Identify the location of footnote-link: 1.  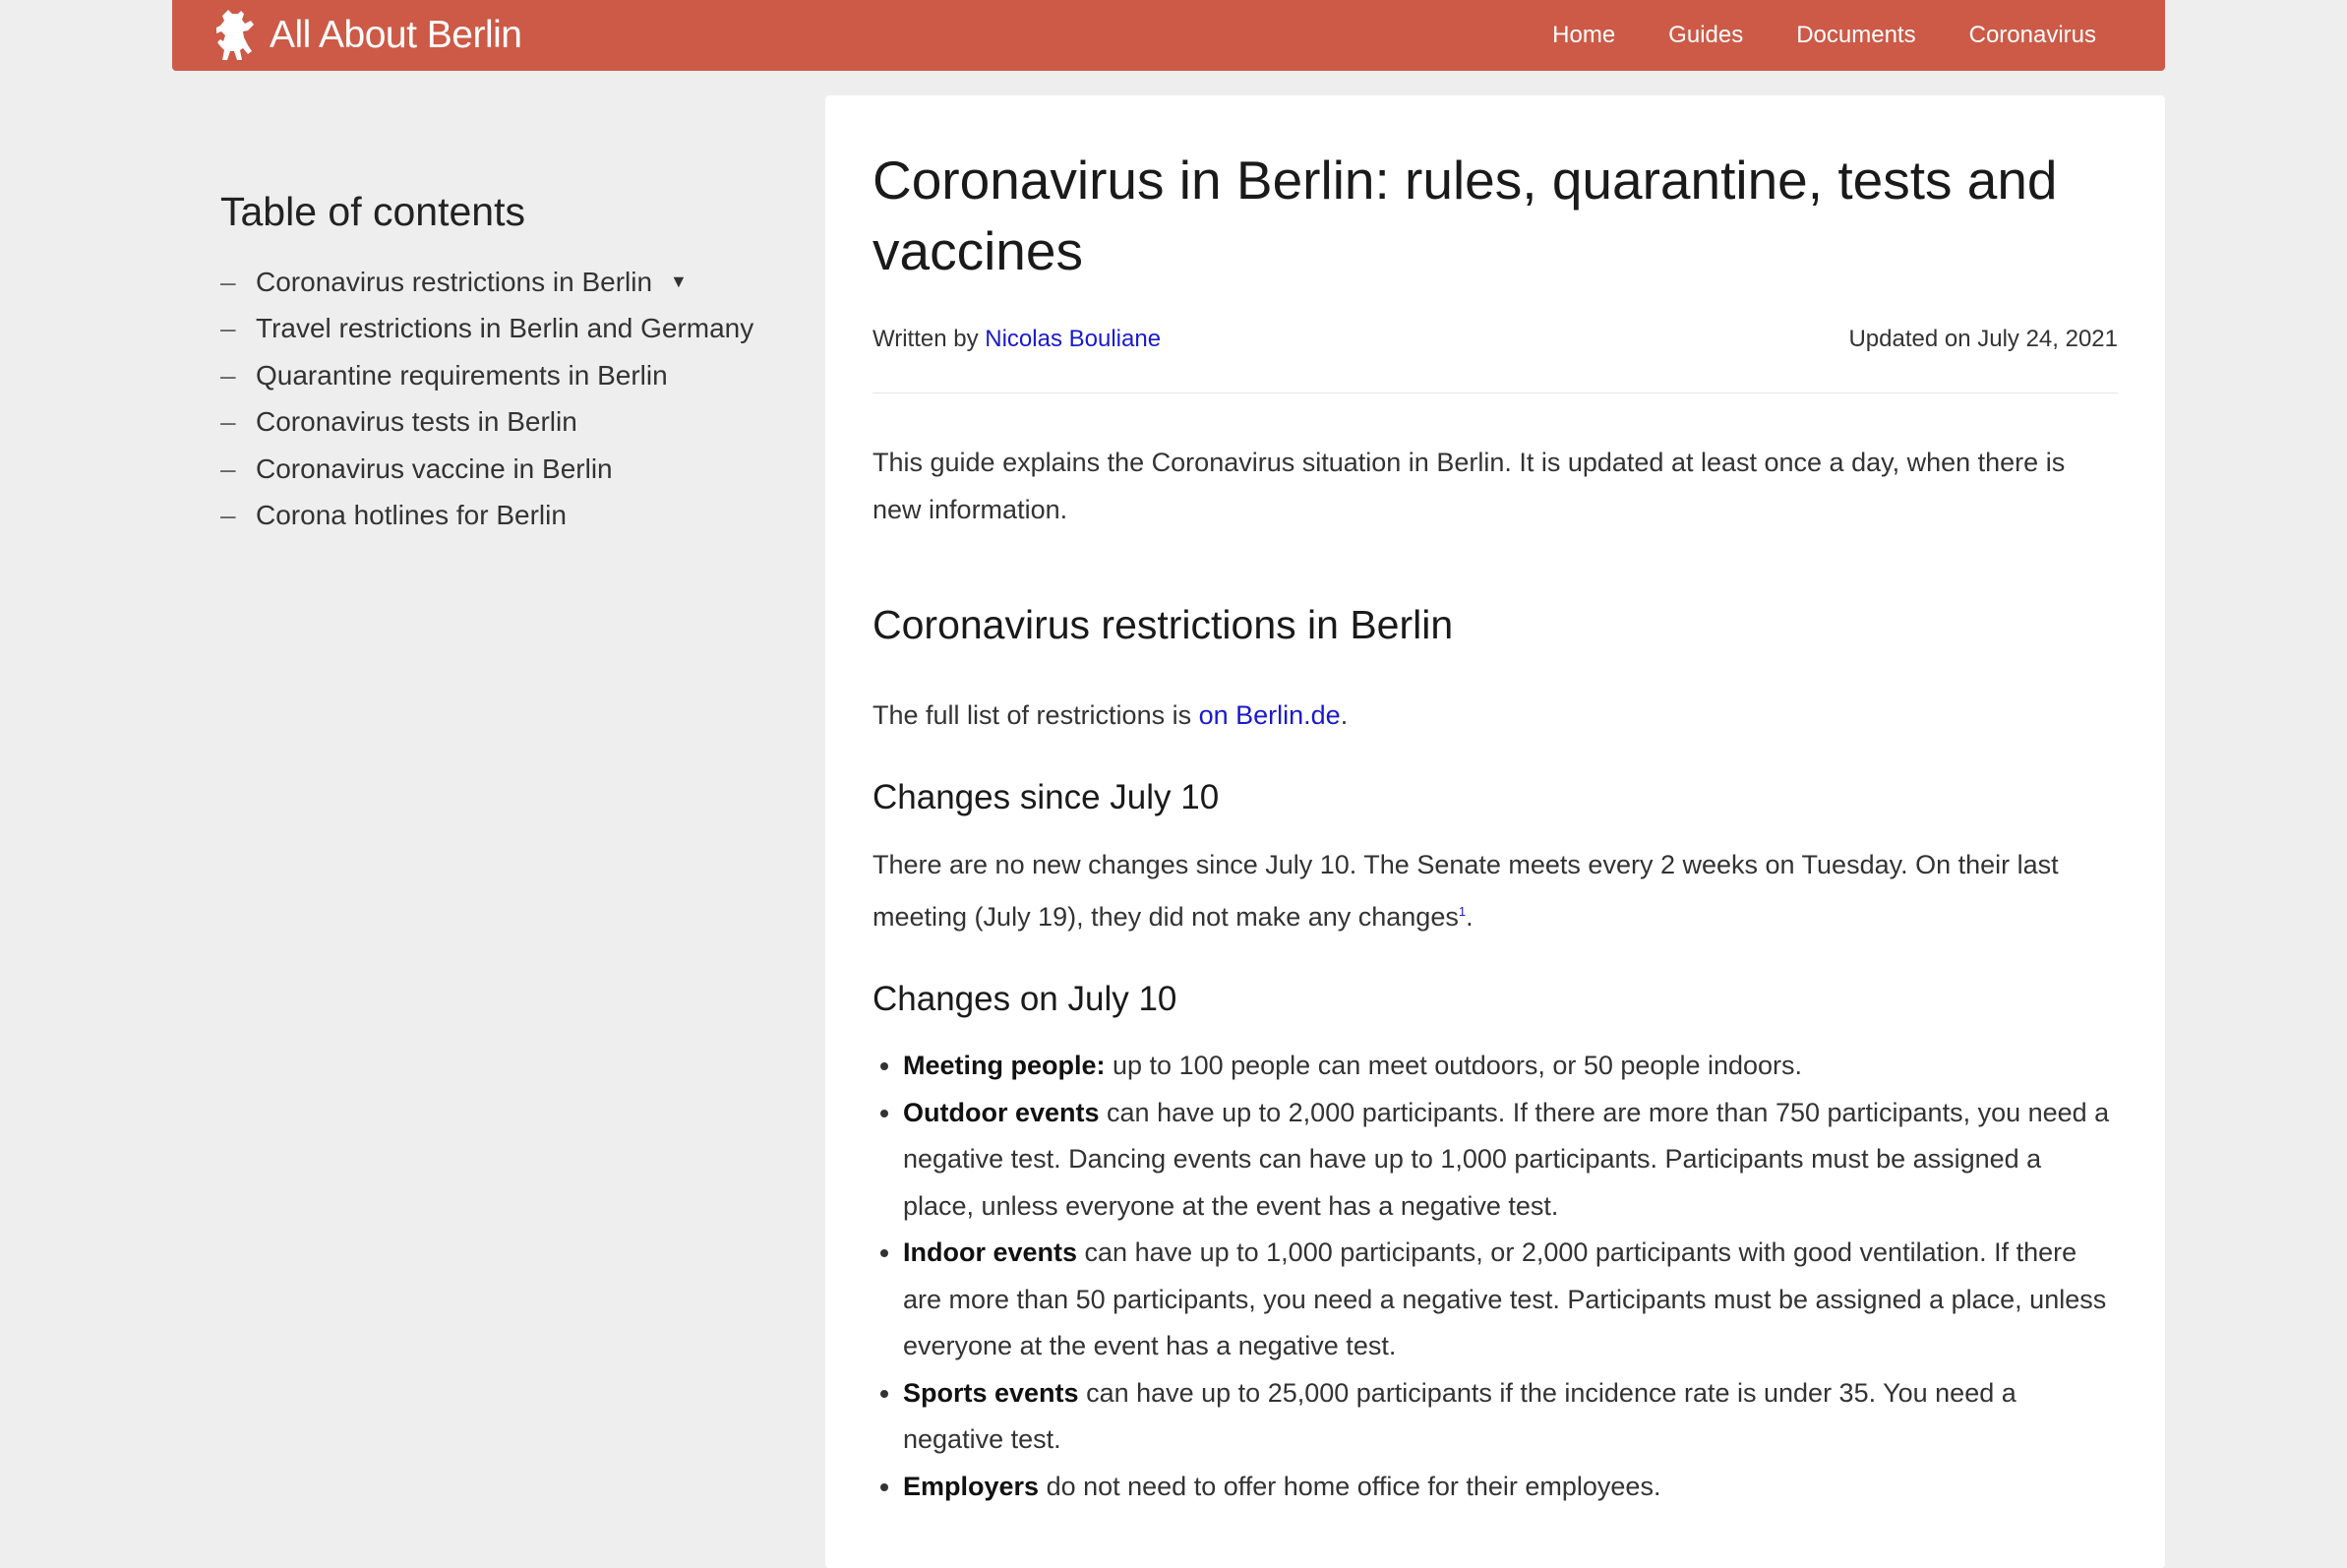
(1462, 911).